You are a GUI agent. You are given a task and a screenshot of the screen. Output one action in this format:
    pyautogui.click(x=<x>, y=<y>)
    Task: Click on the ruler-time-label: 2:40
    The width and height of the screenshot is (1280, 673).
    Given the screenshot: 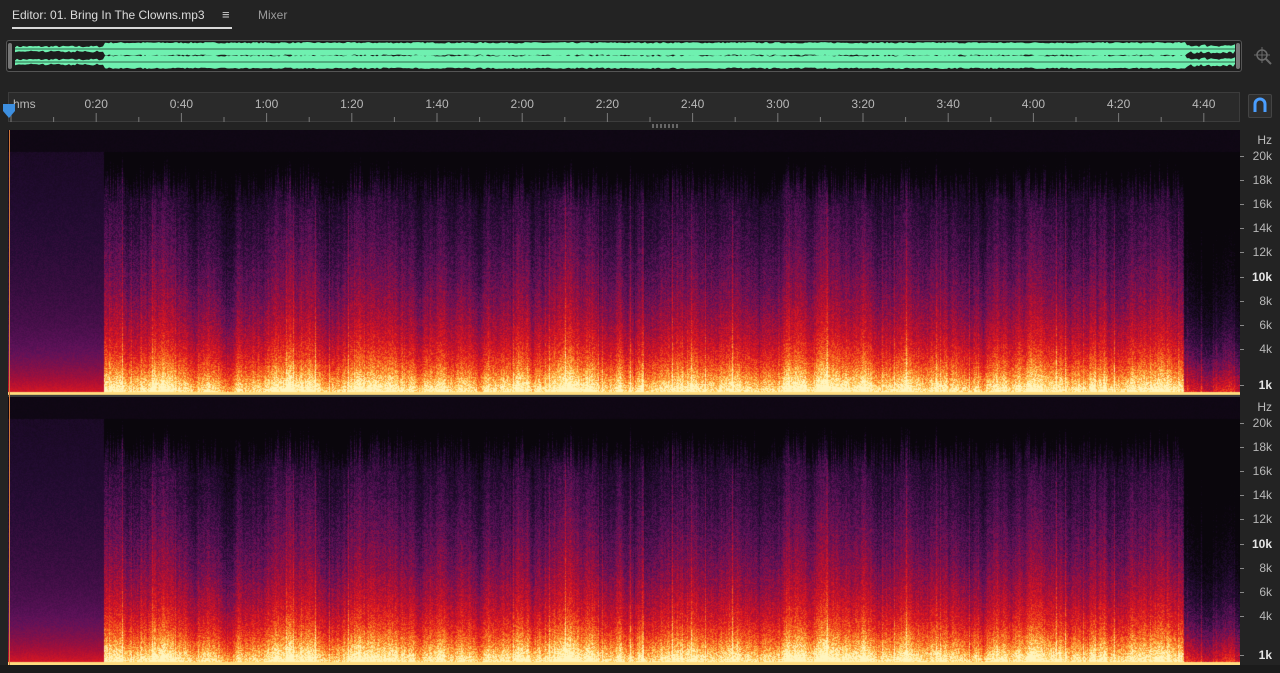 What is the action you would take?
    pyautogui.click(x=693, y=104)
    